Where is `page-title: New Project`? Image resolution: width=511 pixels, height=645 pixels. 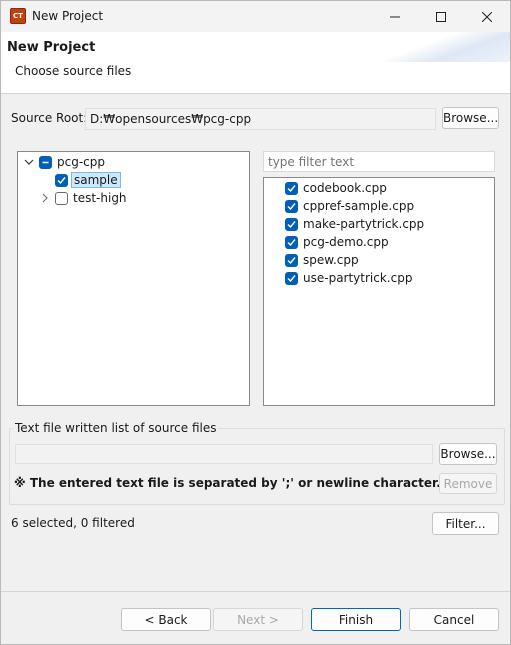
page-title: New Project is located at coordinates (51, 47).